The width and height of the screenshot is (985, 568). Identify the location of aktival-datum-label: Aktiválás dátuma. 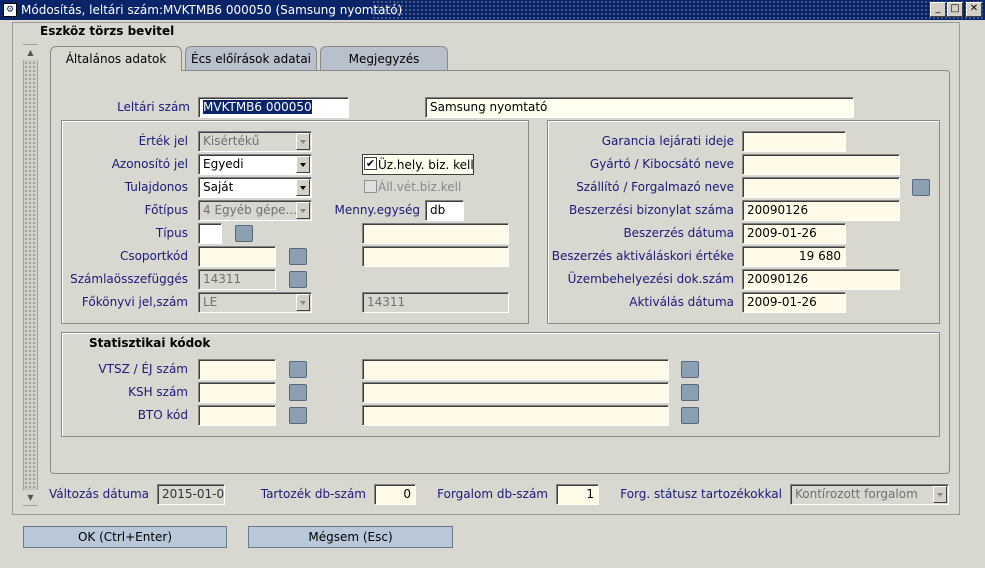
(681, 302).